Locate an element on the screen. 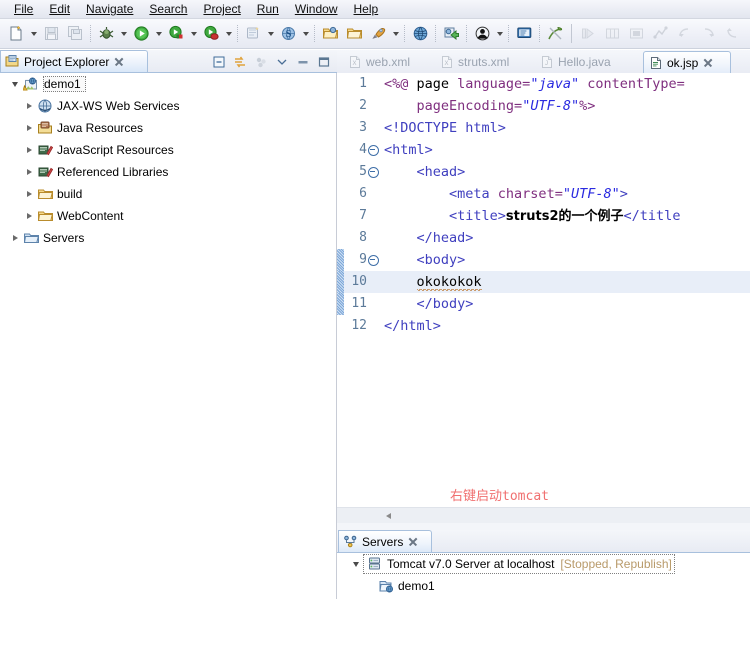 This screenshot has width=750, height=649. save-all-icon is located at coordinates (75, 34).